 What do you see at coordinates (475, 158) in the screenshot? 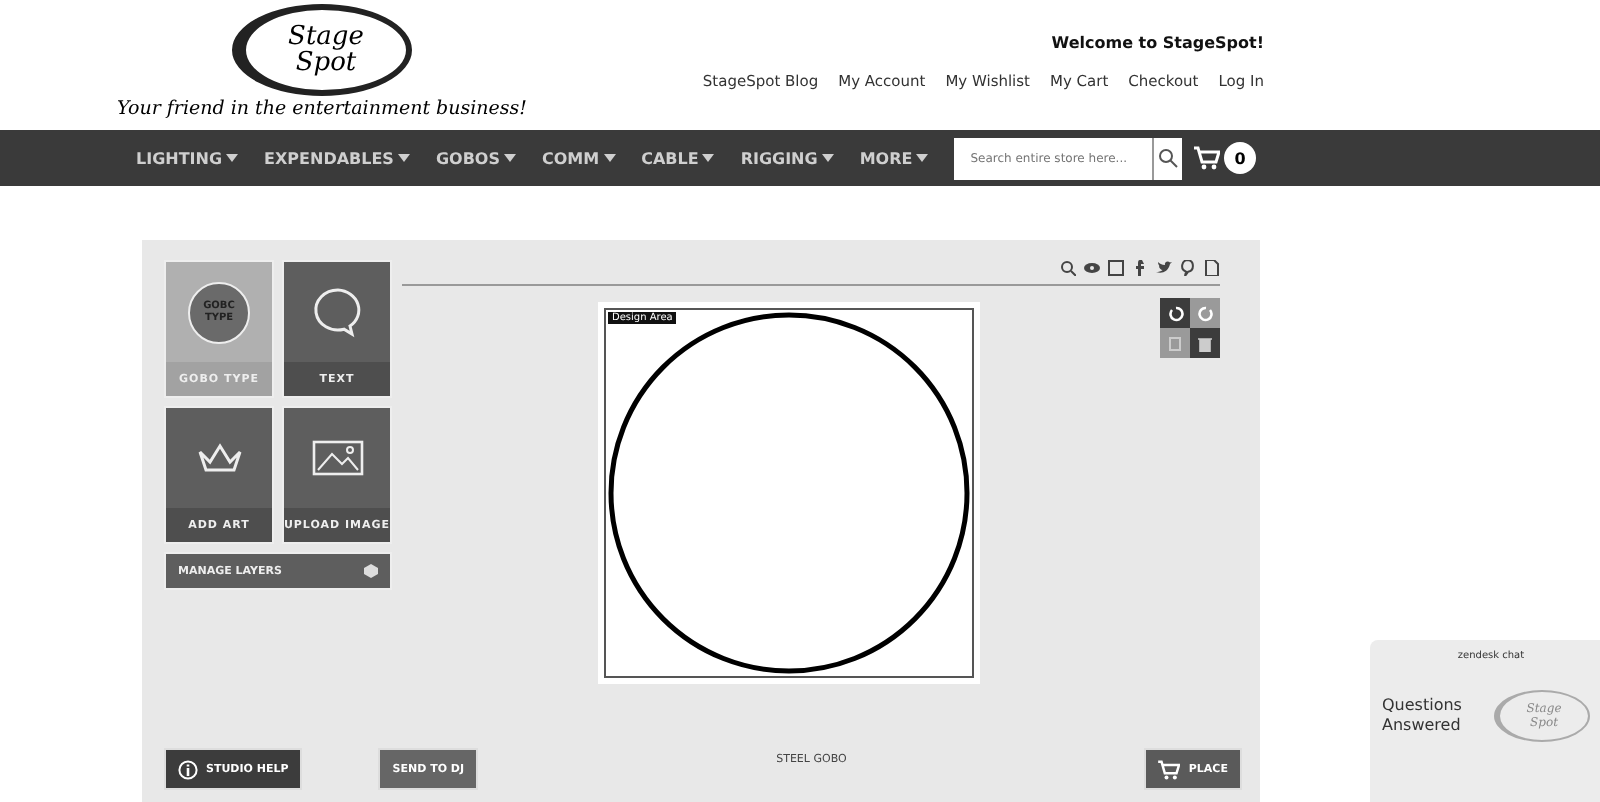
I see `nav-item: GOBOS` at bounding box center [475, 158].